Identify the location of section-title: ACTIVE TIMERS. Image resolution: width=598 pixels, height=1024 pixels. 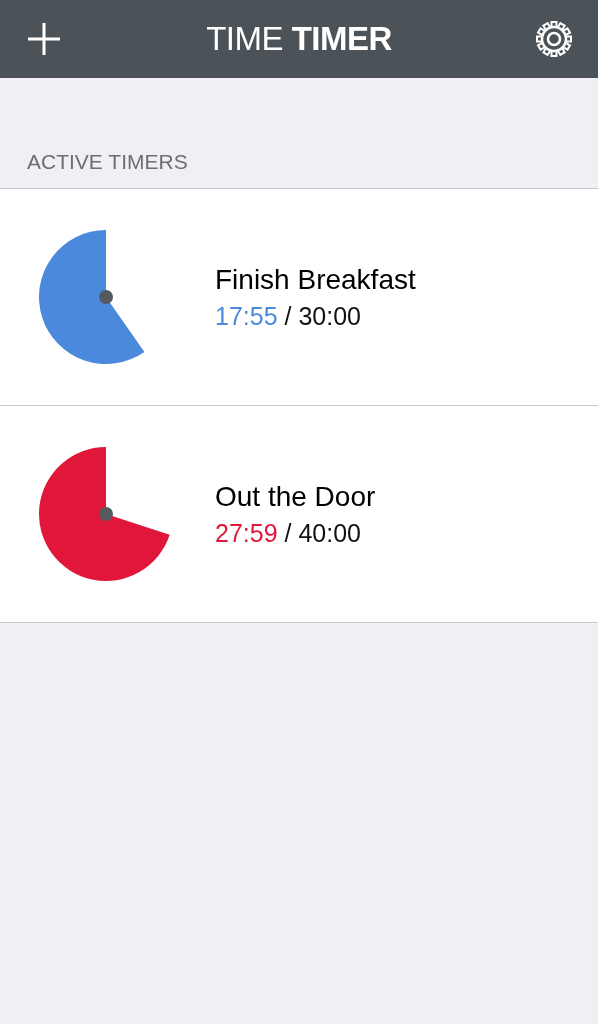
(107, 162).